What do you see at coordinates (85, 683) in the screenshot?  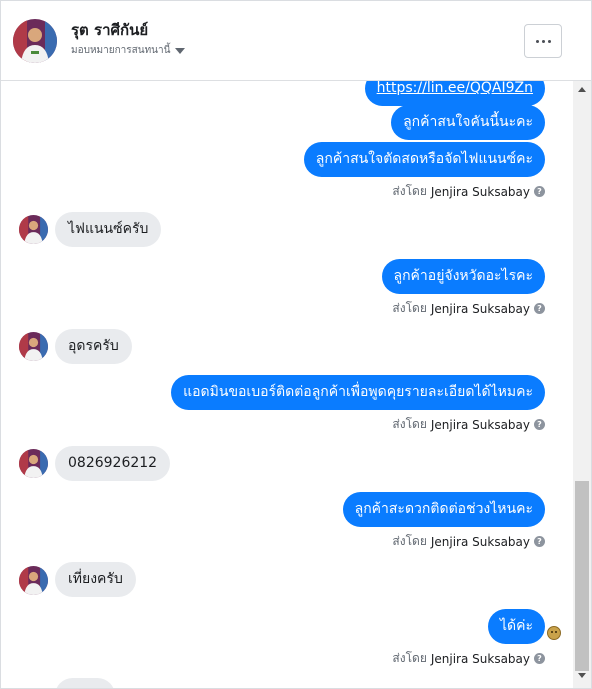 I see `incoming-message-partial` at bounding box center [85, 683].